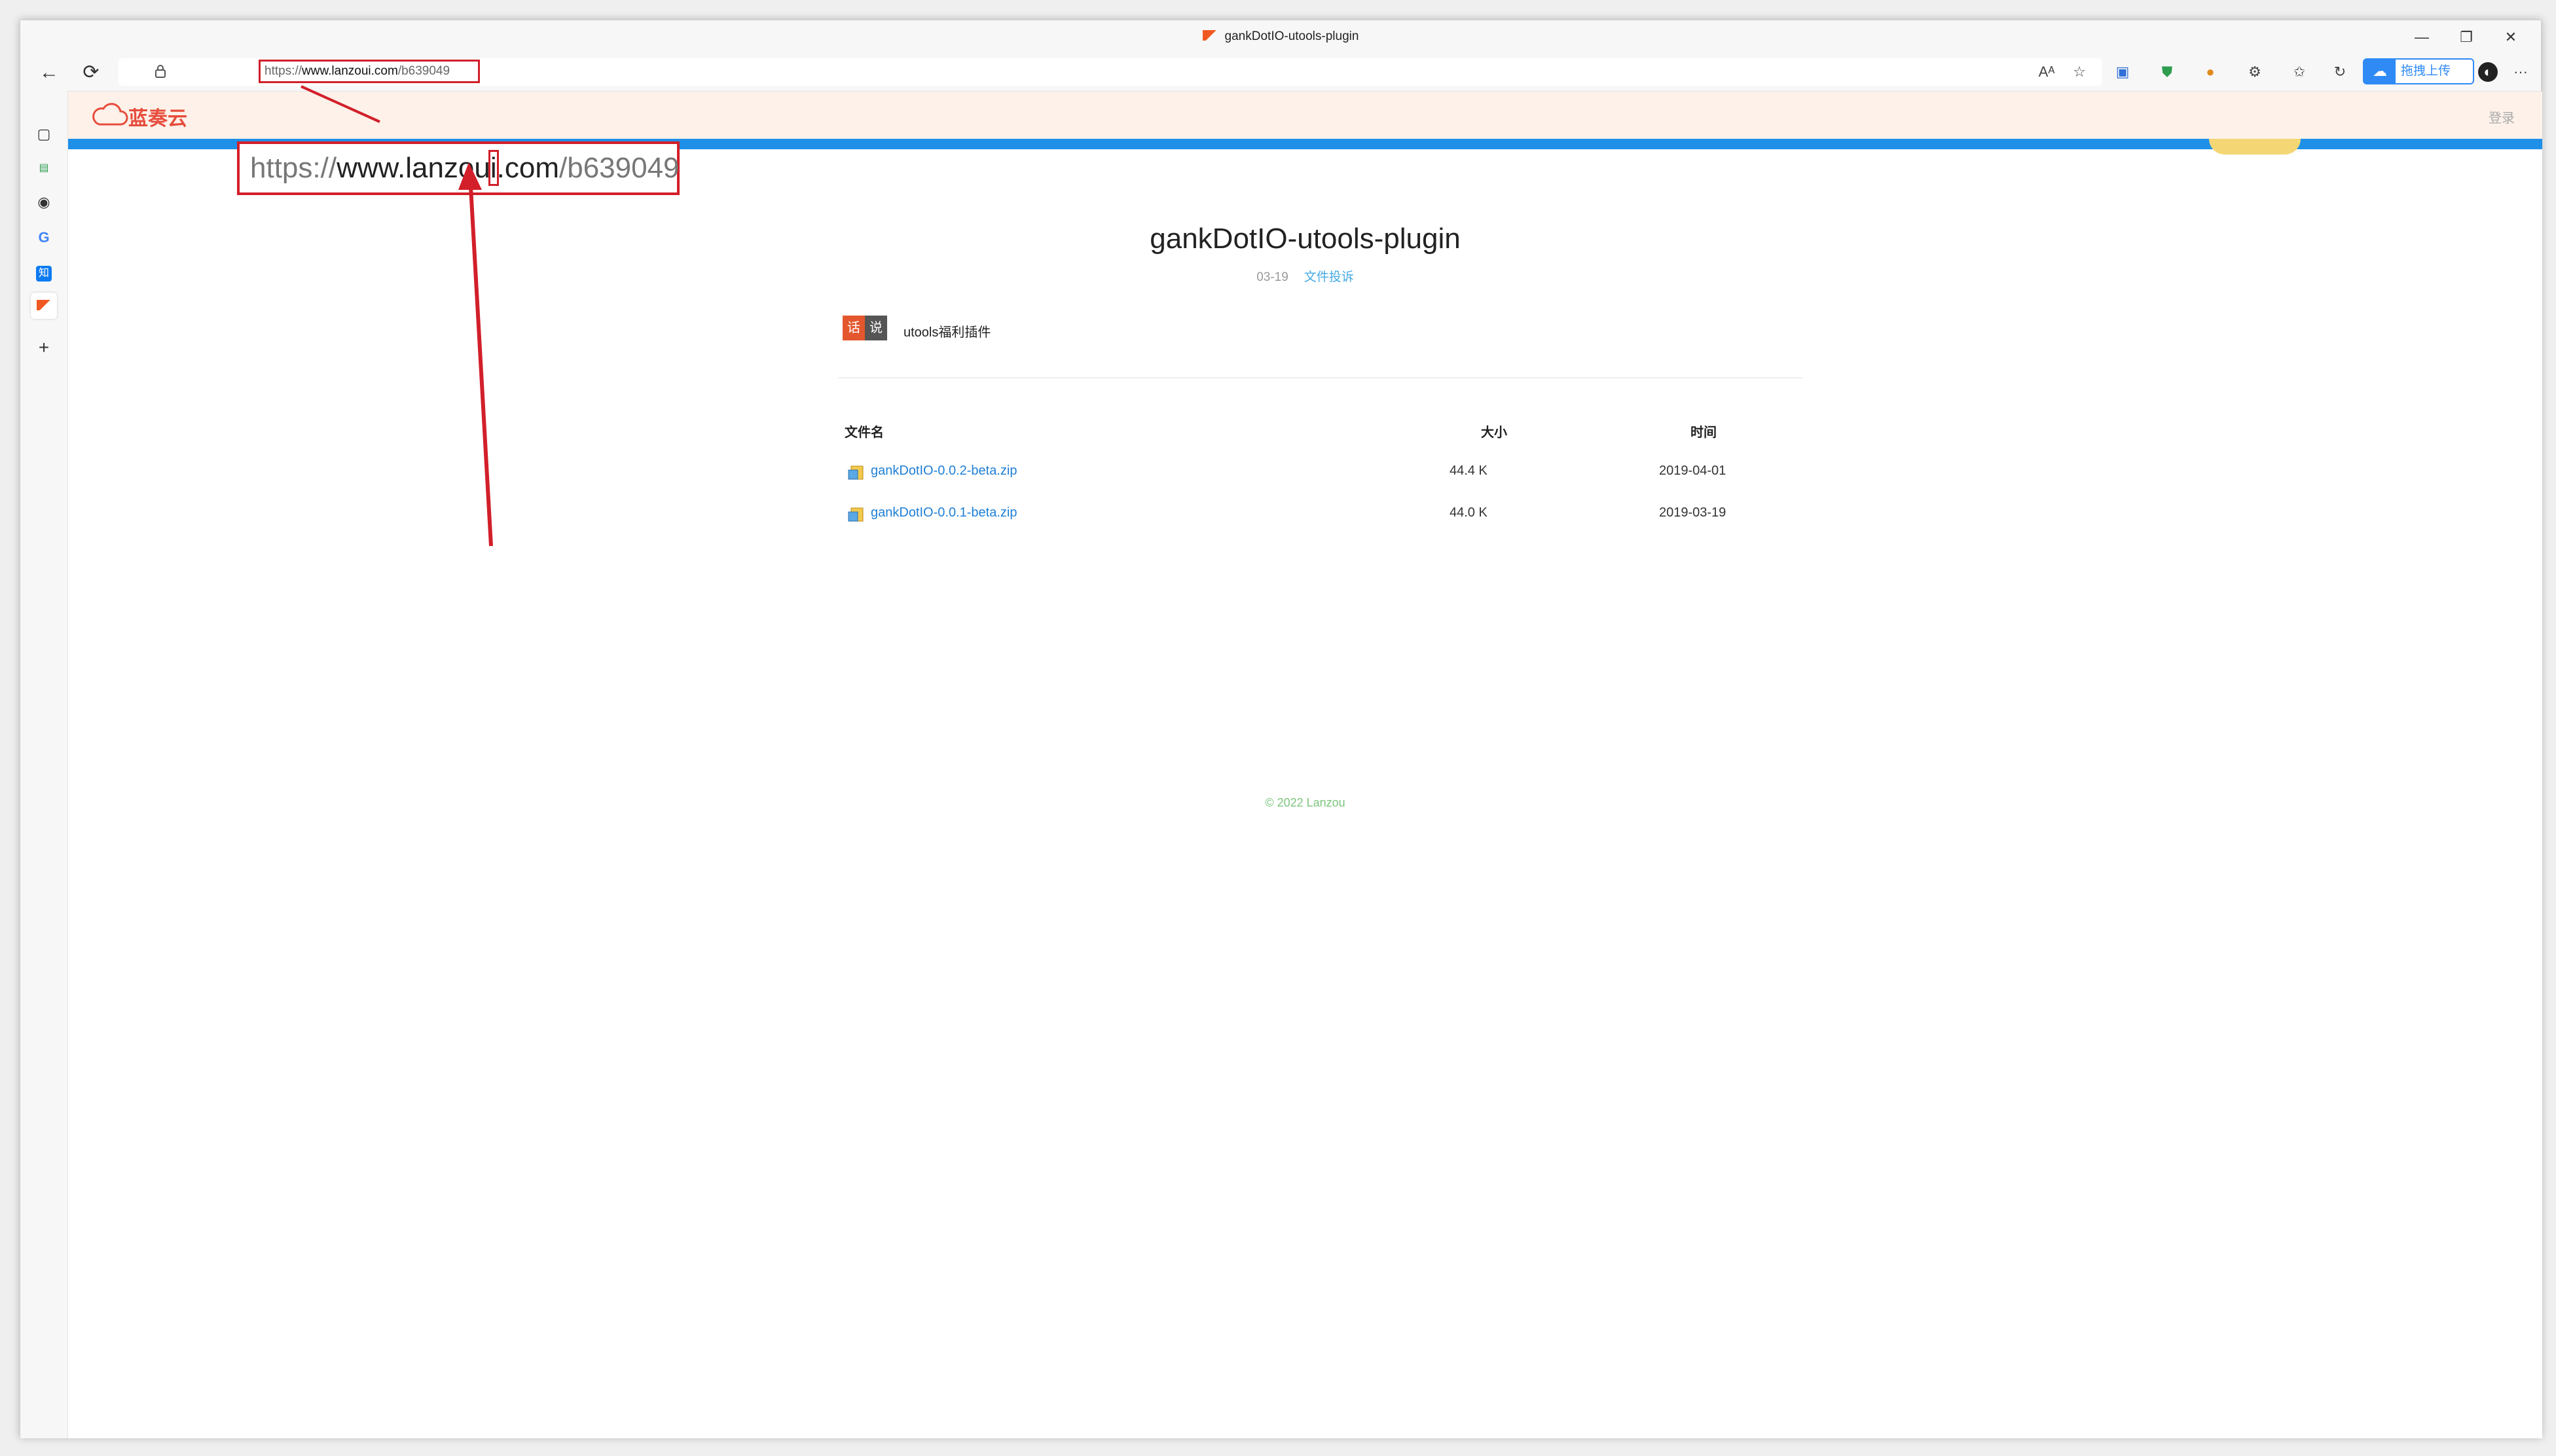 This screenshot has width=2556, height=1456. What do you see at coordinates (1469, 512) in the screenshot?
I see `file-size: 44.0 K` at bounding box center [1469, 512].